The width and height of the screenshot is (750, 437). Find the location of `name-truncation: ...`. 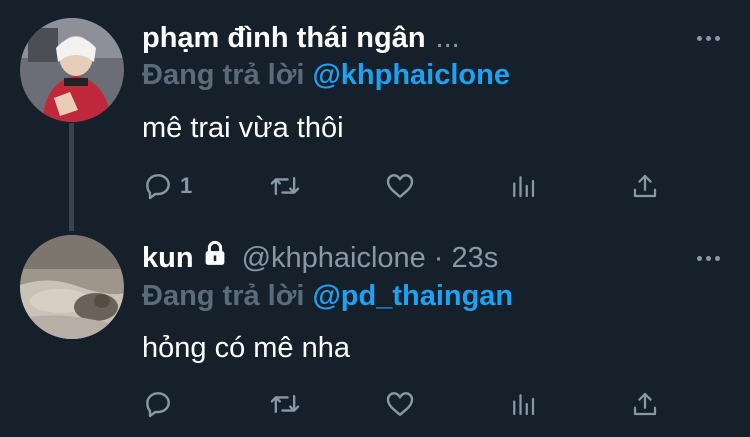

name-truncation: ... is located at coordinates (447, 38).